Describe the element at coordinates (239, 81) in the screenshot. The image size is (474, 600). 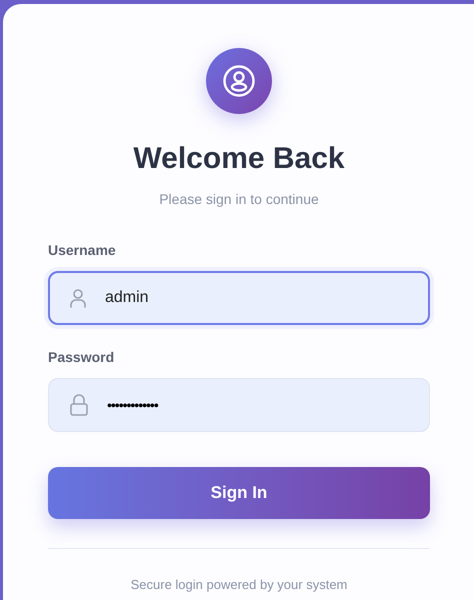
I see `user-circle-icon` at that location.